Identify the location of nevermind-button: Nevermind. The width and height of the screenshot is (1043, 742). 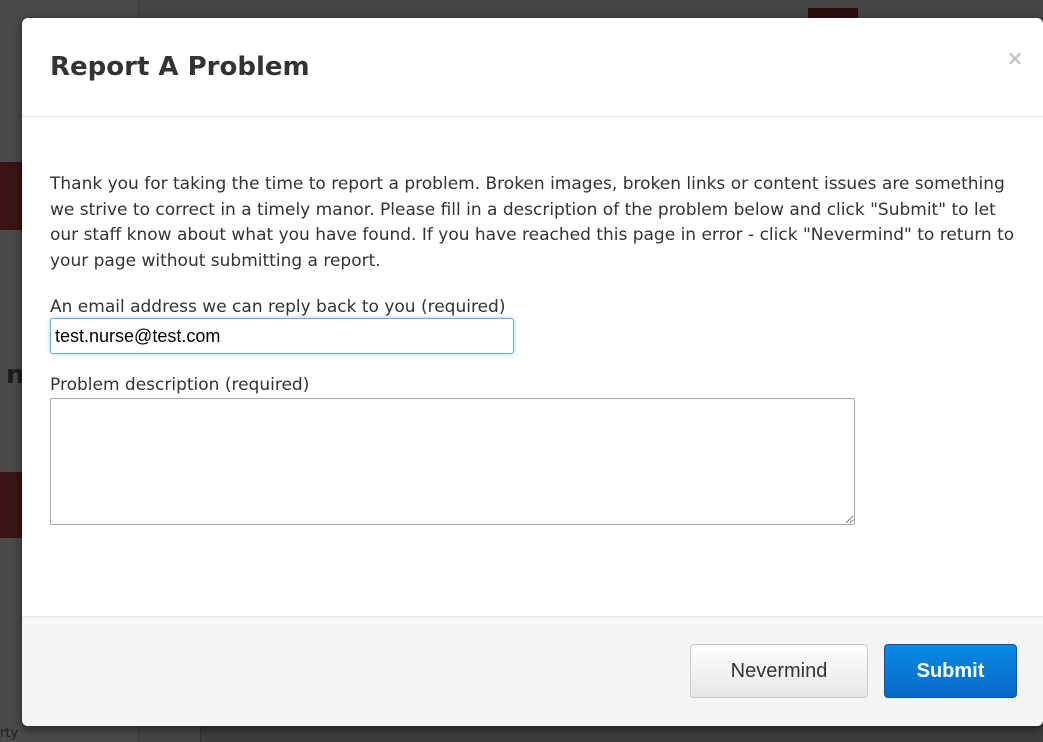
(779, 671).